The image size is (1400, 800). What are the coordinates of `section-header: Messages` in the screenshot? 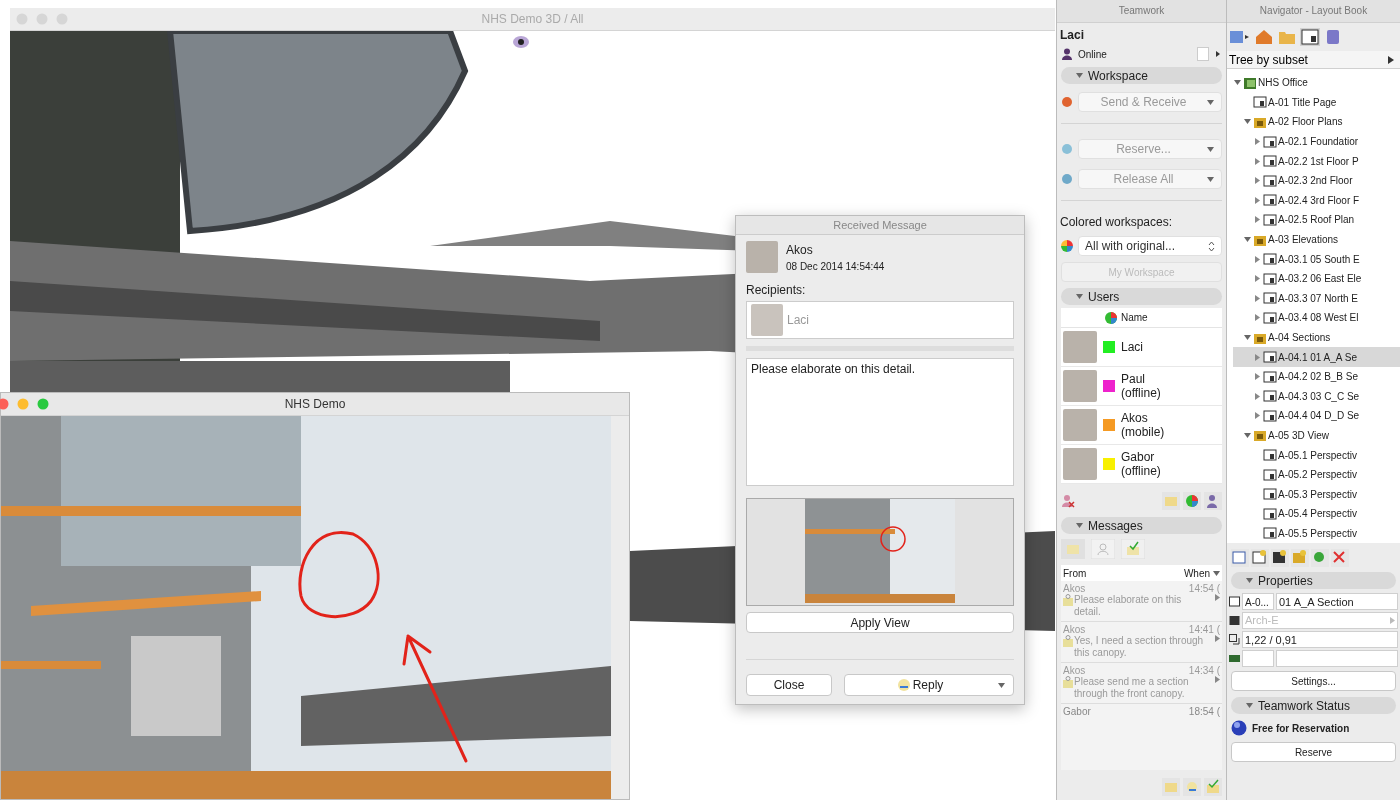 It's located at (1141, 525).